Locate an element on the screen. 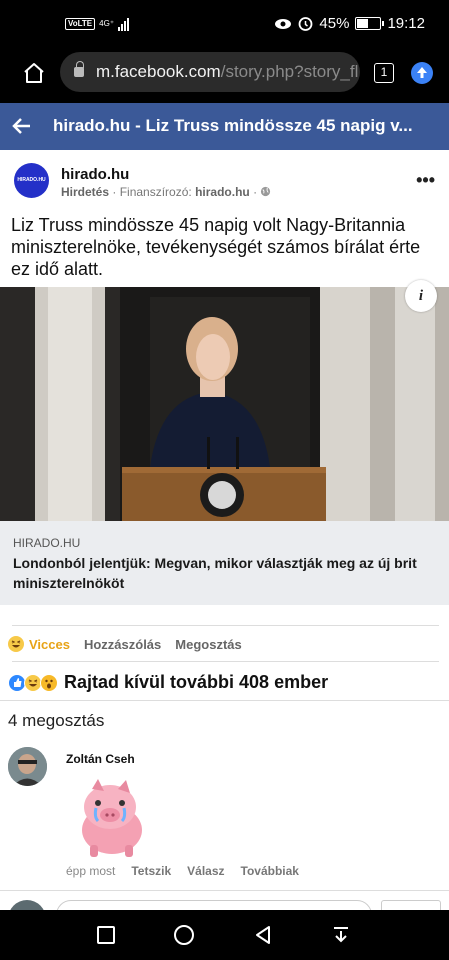 This screenshot has height=960, width=449. share-count: 4 megosztás is located at coordinates (56, 721).